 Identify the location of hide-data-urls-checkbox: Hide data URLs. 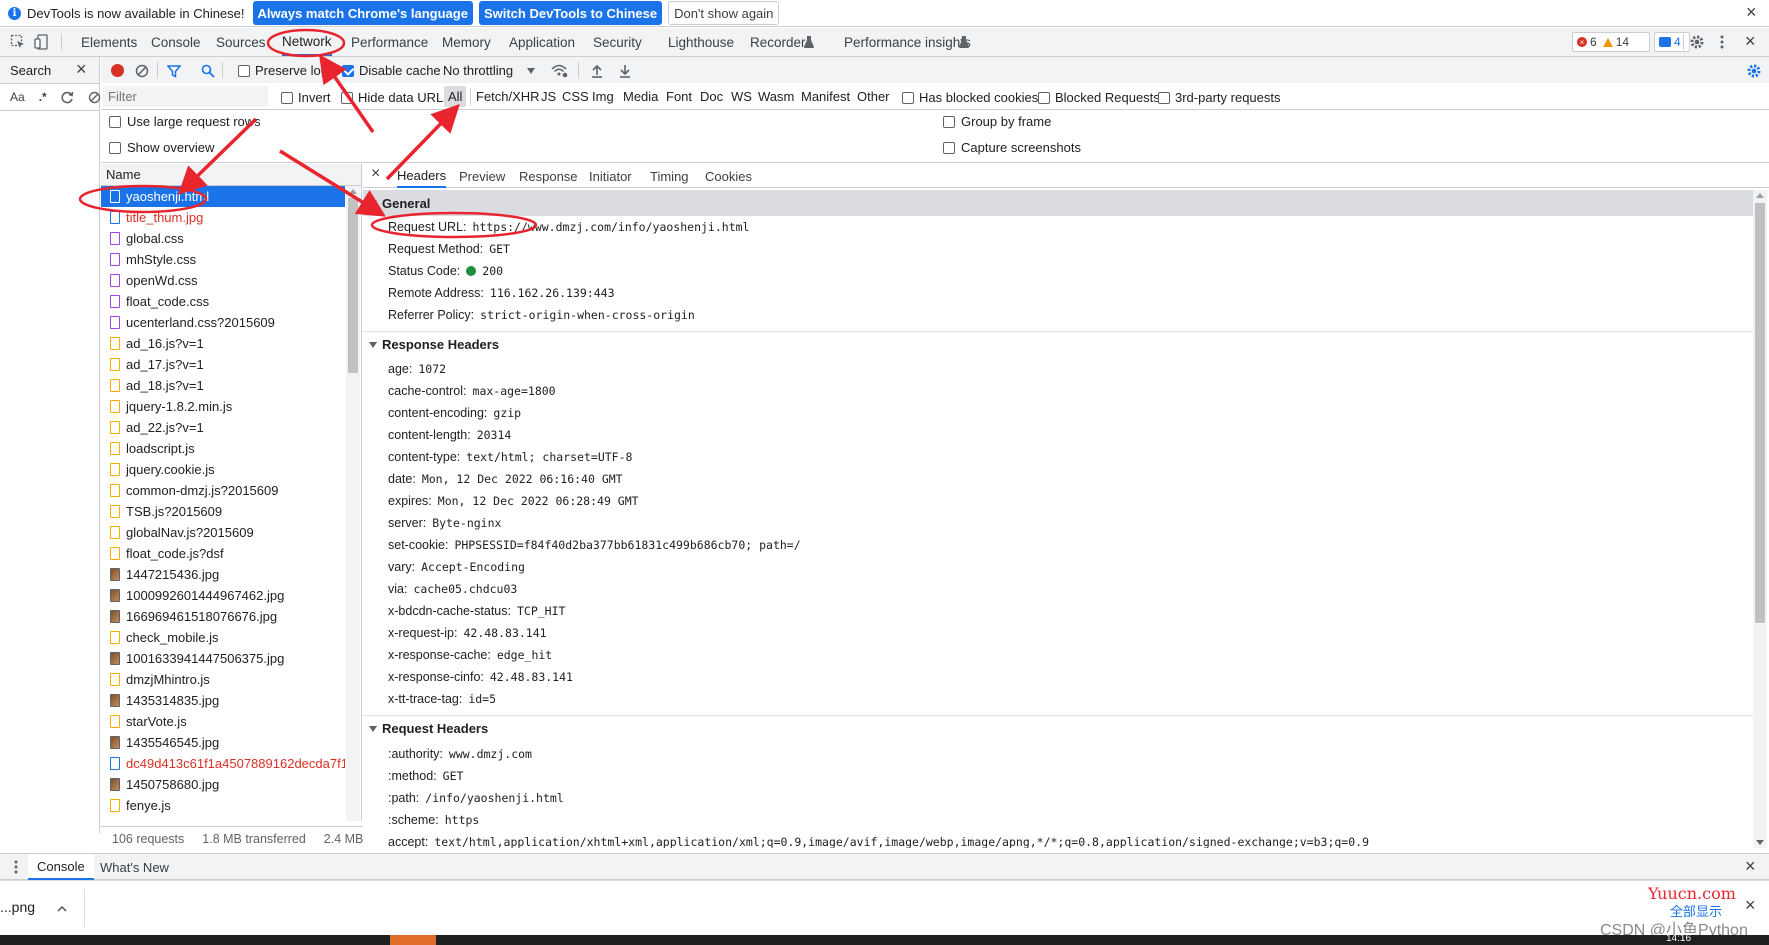
(395, 97).